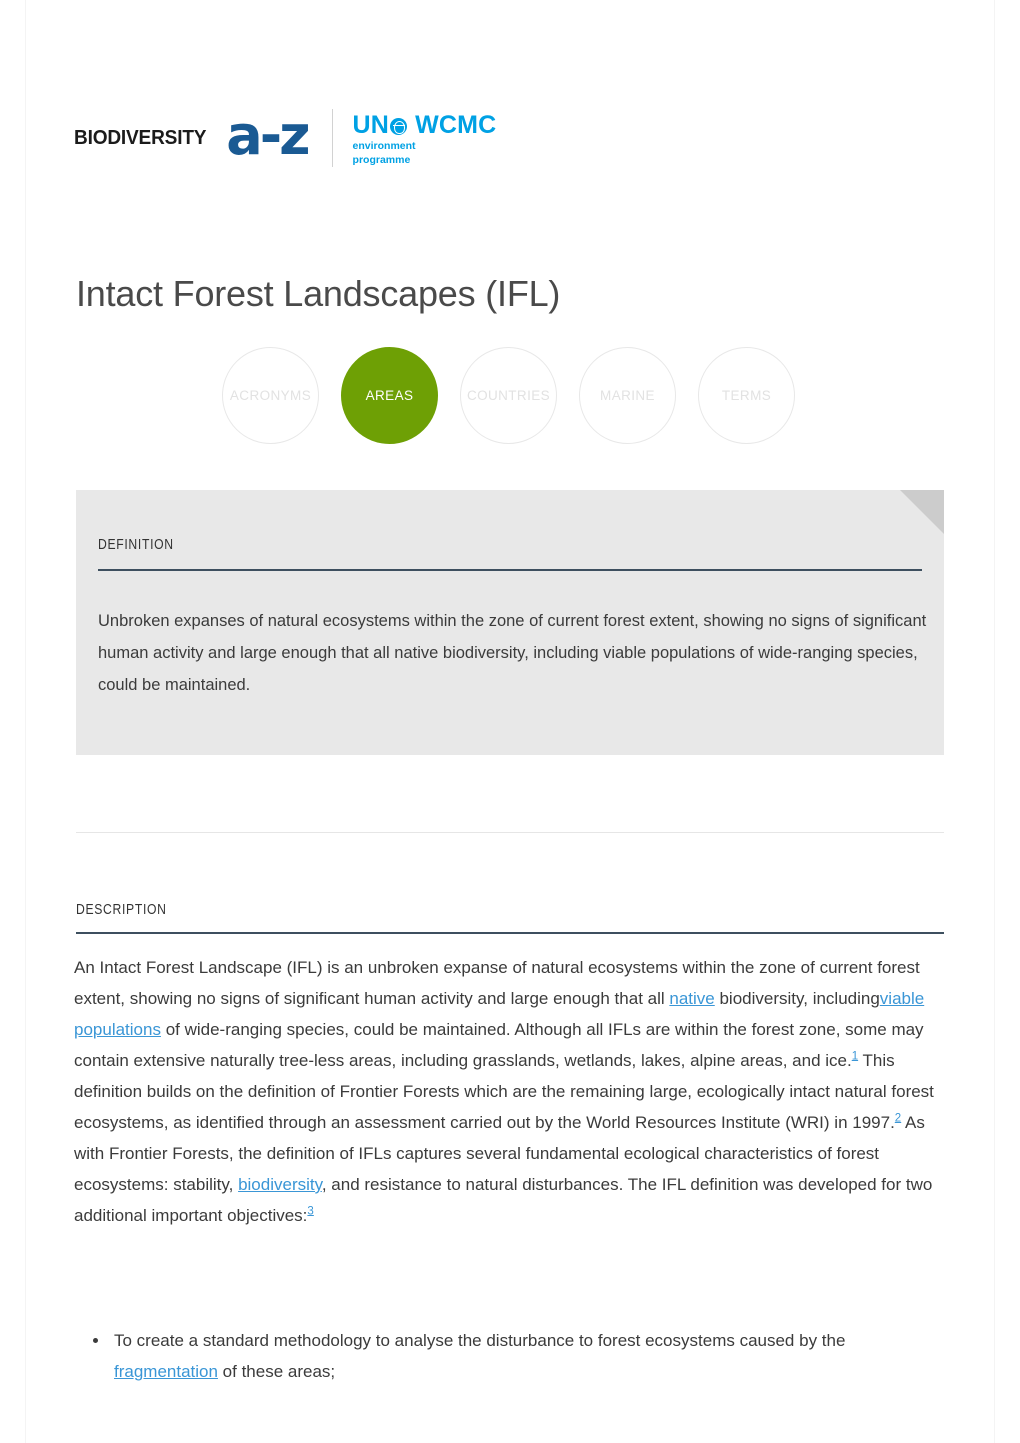 This screenshot has width=1020, height=1443. Describe the element at coordinates (371, 125) in the screenshot. I see `un-text: UN` at that location.